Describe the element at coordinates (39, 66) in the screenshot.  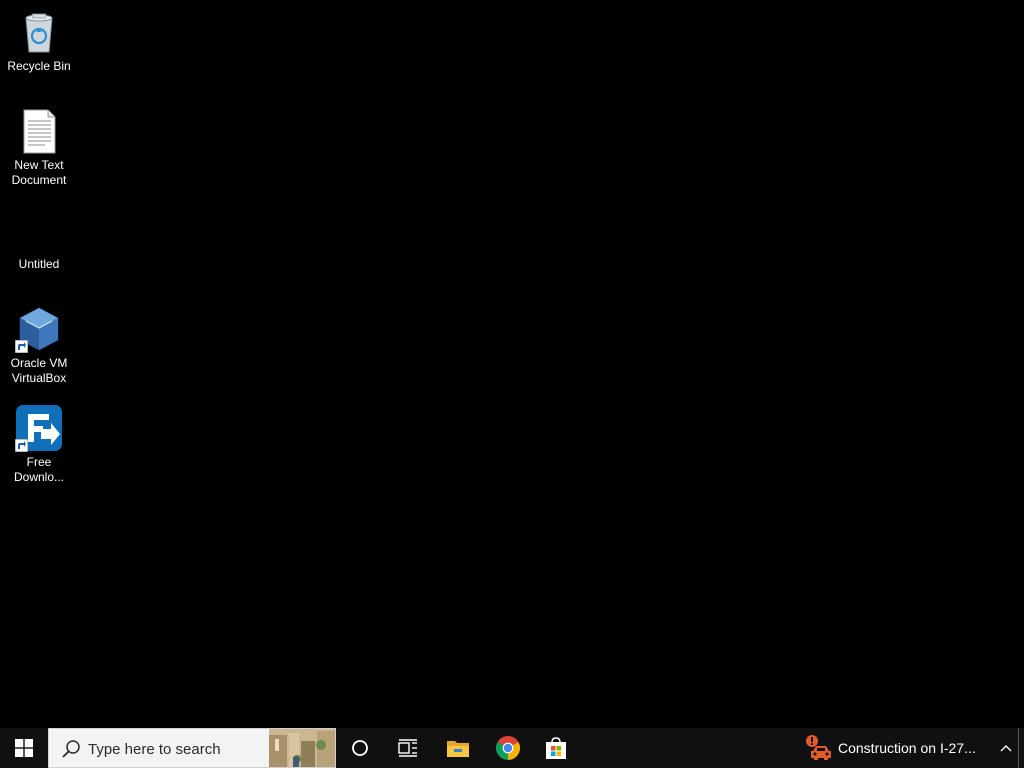
I see `desktop-icon-label: Recycle Bin` at that location.